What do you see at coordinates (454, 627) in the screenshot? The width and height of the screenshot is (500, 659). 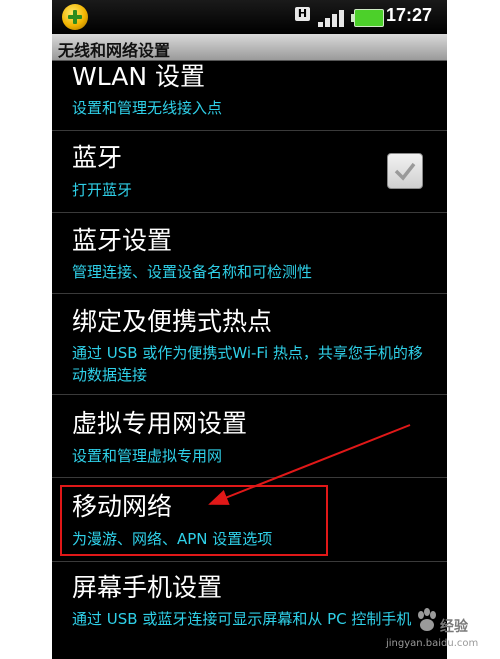 I see `watermark-label: 经验` at bounding box center [454, 627].